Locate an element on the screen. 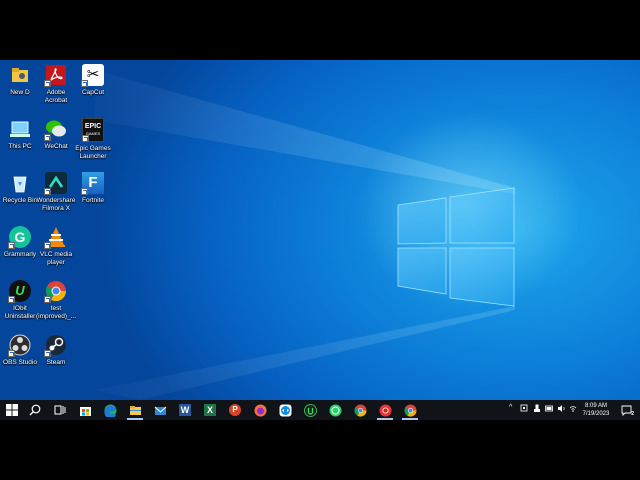 This screenshot has height=480, width=640. battery-icon is located at coordinates (549, 408).